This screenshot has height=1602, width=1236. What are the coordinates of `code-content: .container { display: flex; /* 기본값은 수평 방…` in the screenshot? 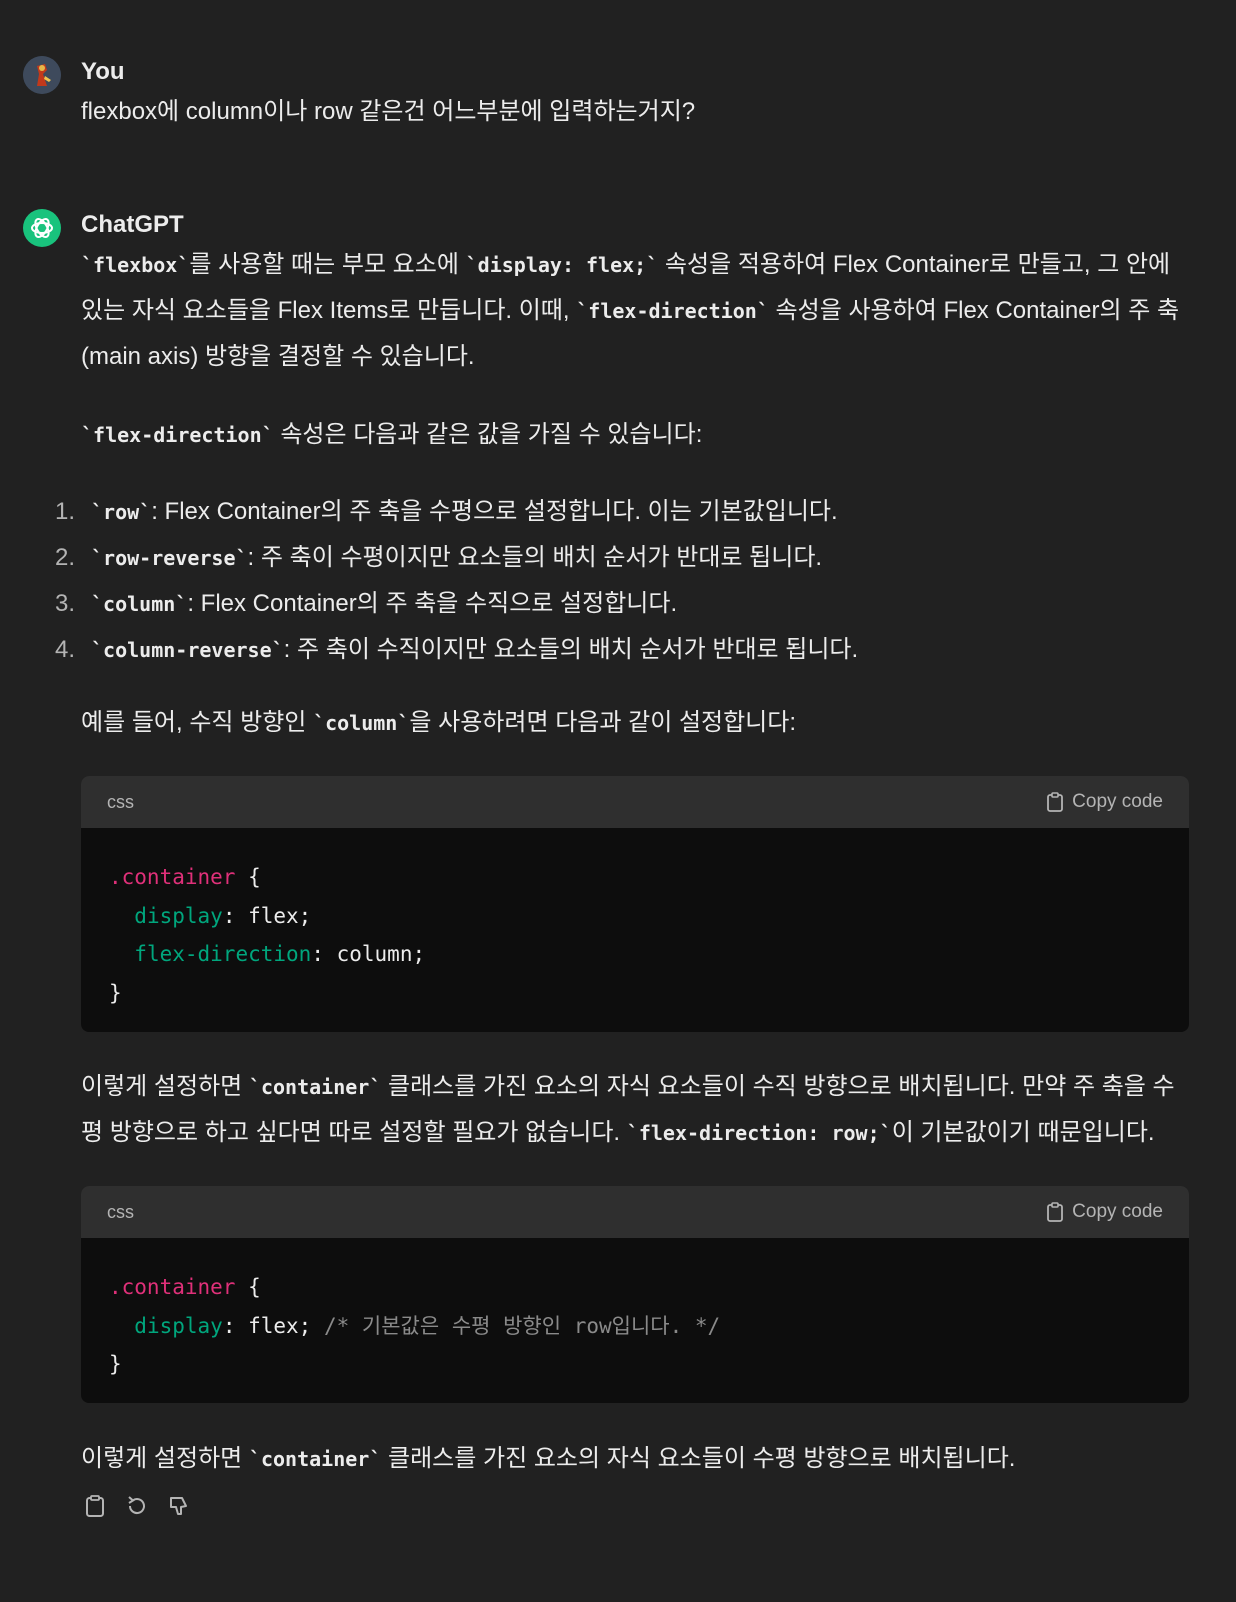 It's located at (415, 1325).